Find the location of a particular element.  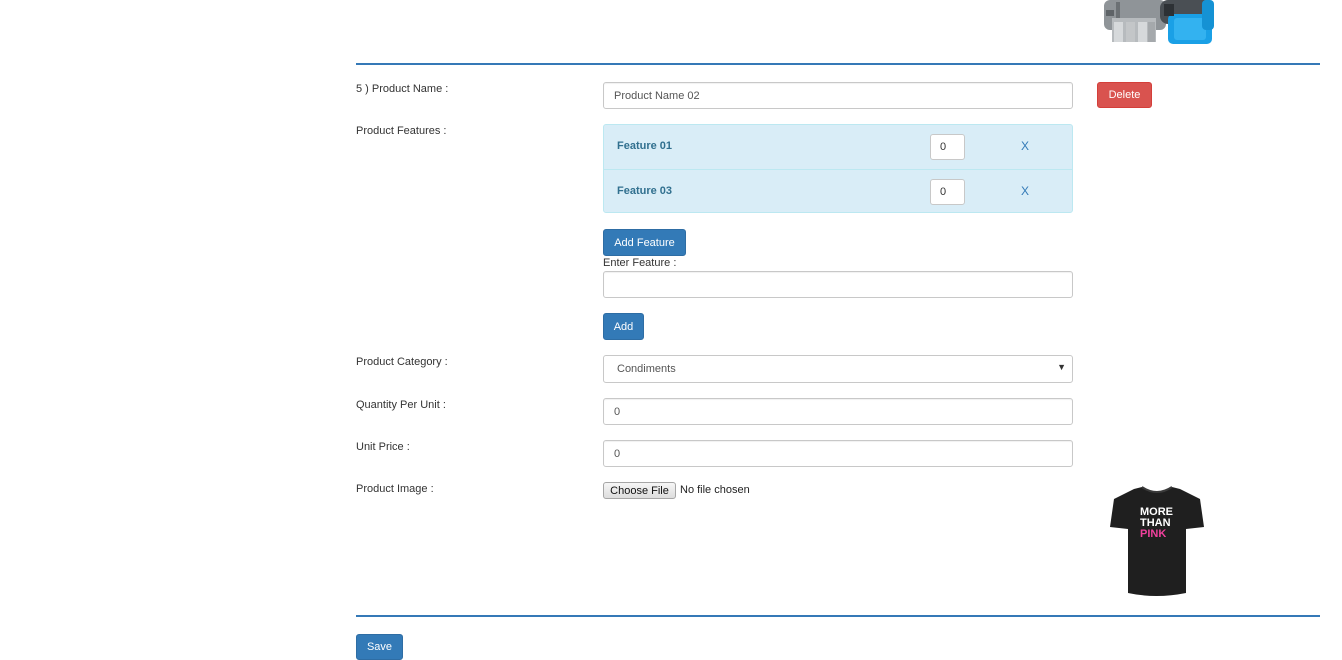

feature-name: Feature 03 is located at coordinates (645, 191).